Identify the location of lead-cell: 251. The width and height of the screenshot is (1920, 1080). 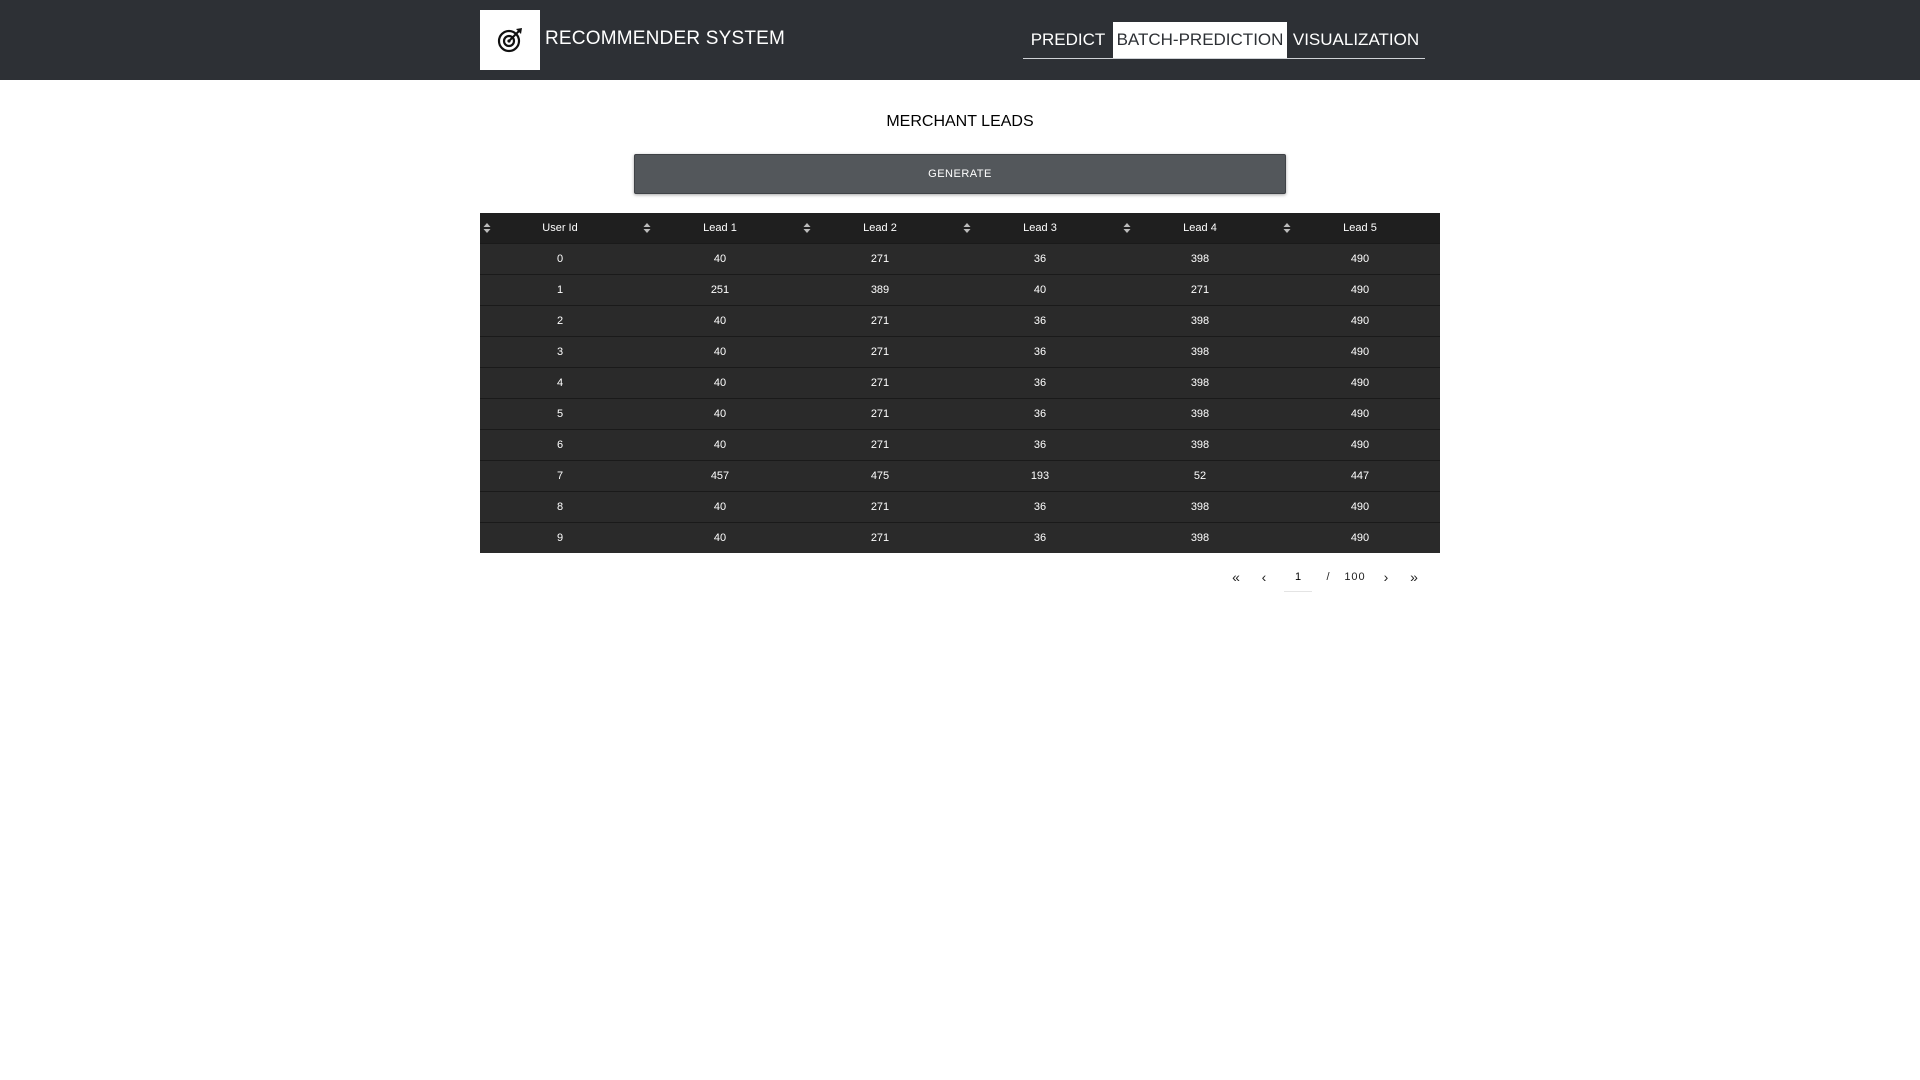
(720, 290).